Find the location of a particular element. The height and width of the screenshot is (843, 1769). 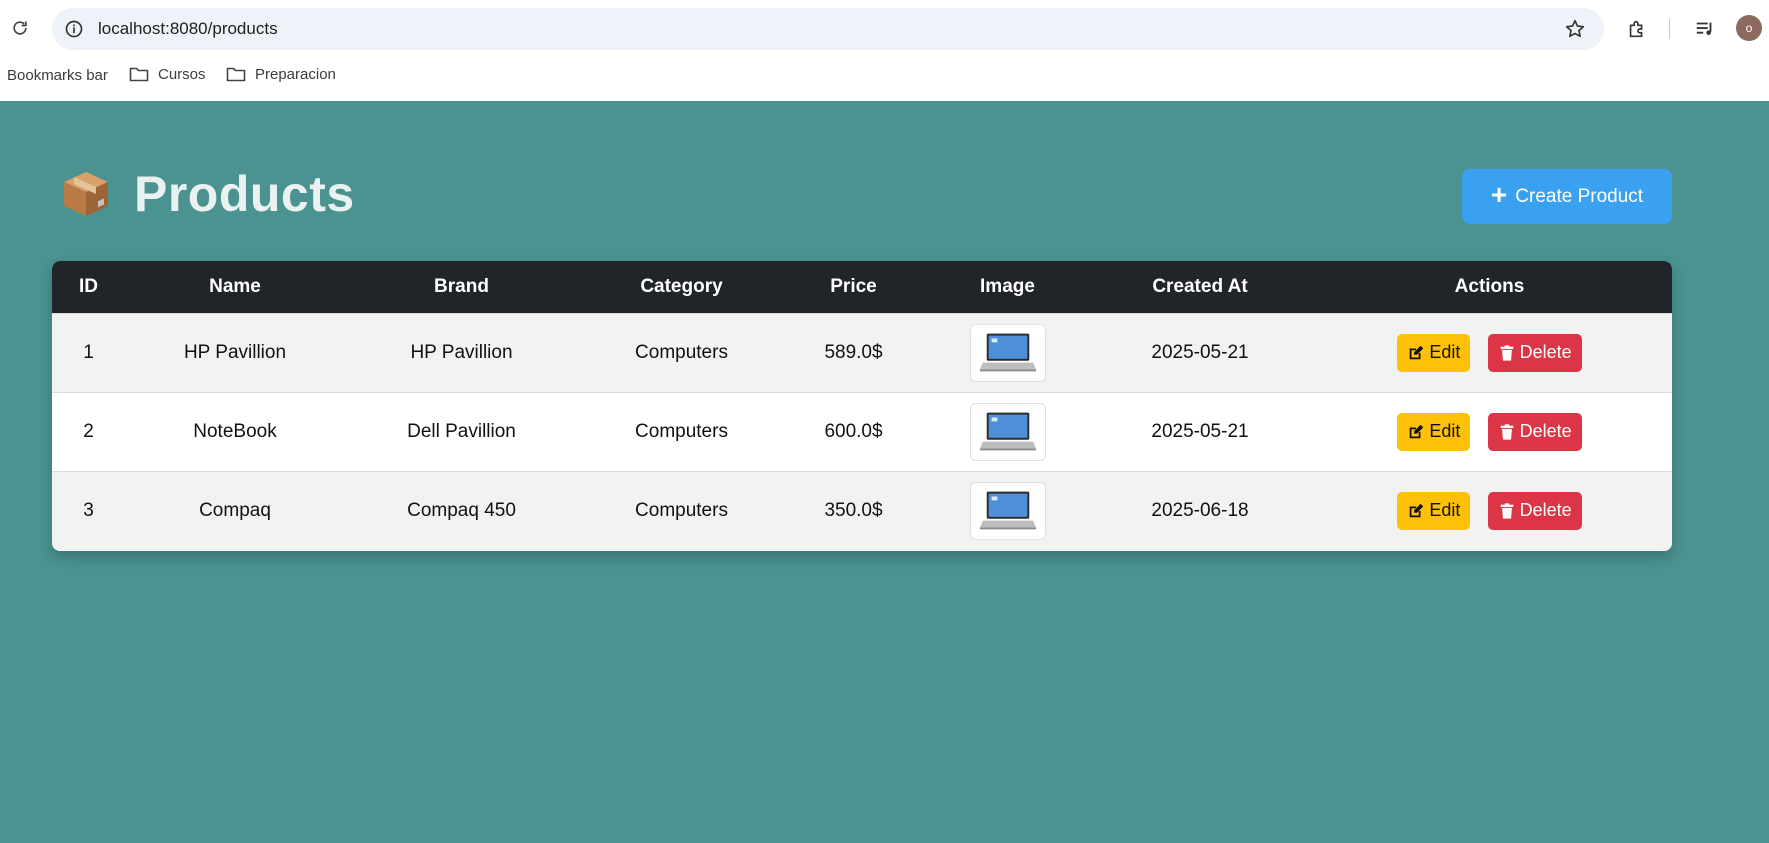

cell-brand: Dell Pavillion is located at coordinates (461, 431).